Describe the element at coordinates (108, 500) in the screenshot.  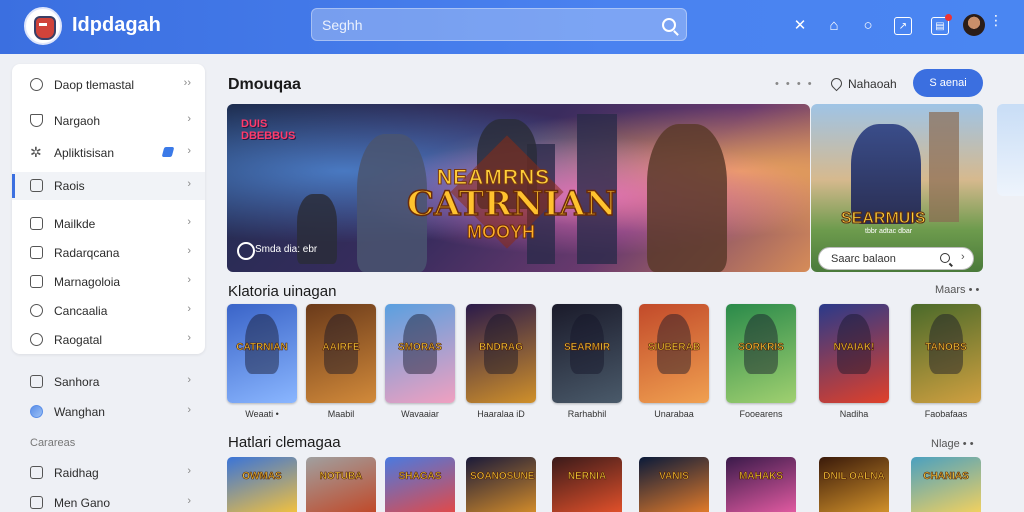
I see `sidebar-item-13: Men Gano ›` at that location.